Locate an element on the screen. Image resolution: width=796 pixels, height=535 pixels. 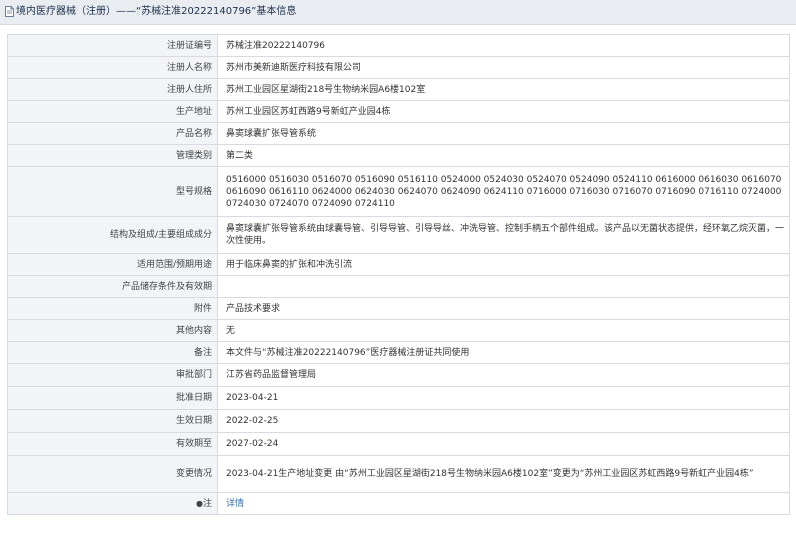
row-label: 有效期至 is located at coordinates (112, 444).